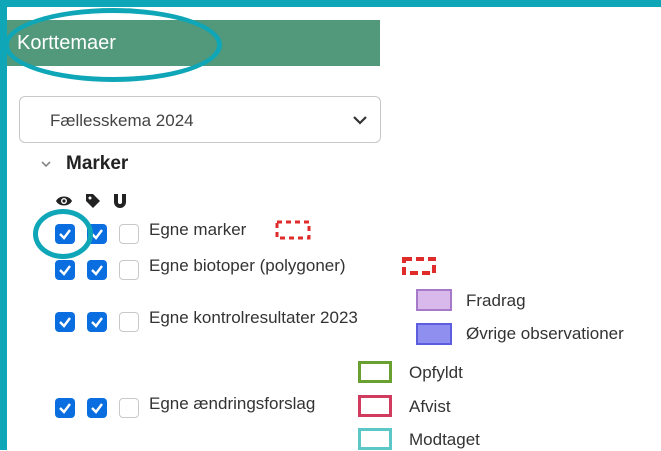 The width and height of the screenshot is (661, 451). What do you see at coordinates (496, 300) in the screenshot?
I see `legend-label: Fradrag` at bounding box center [496, 300].